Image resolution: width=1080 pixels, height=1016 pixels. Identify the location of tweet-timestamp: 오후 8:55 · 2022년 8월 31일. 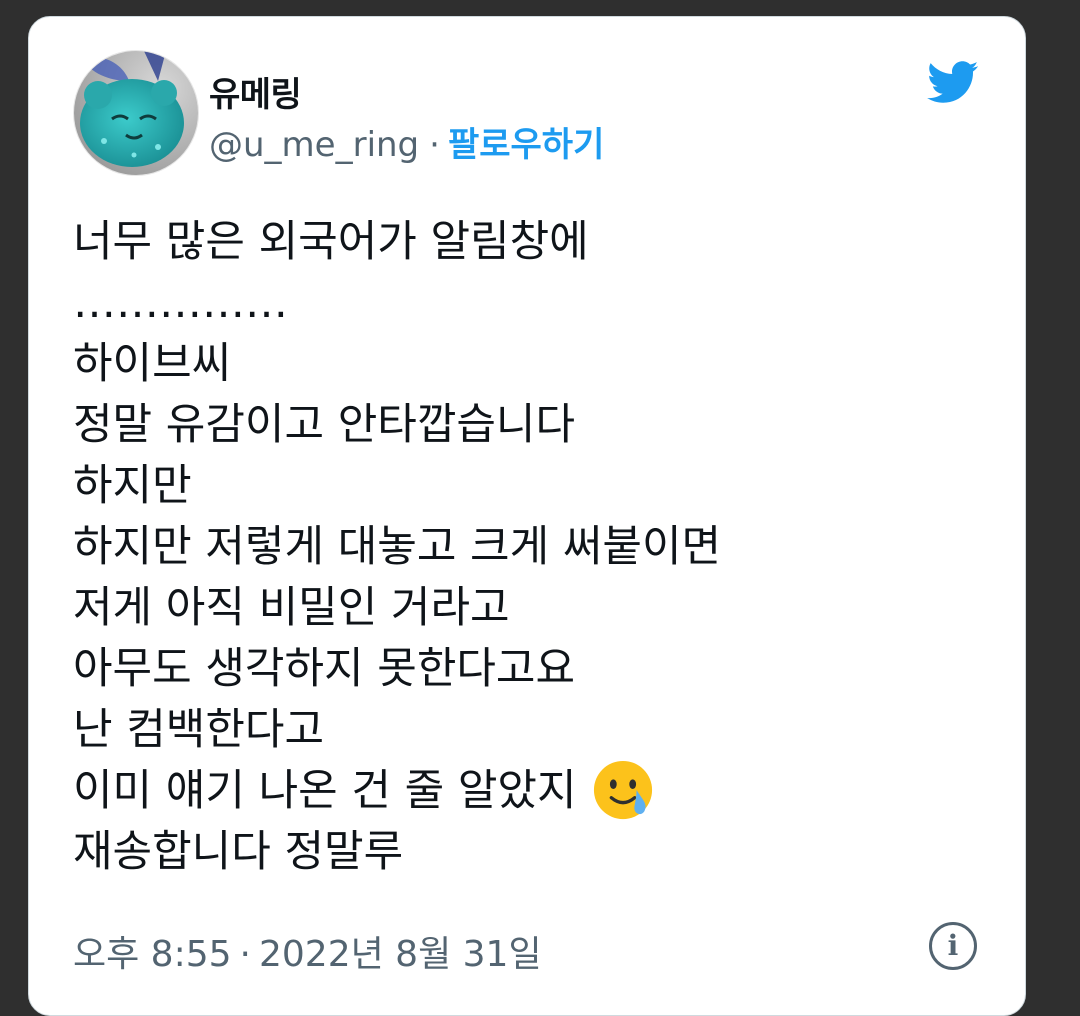
(307, 951).